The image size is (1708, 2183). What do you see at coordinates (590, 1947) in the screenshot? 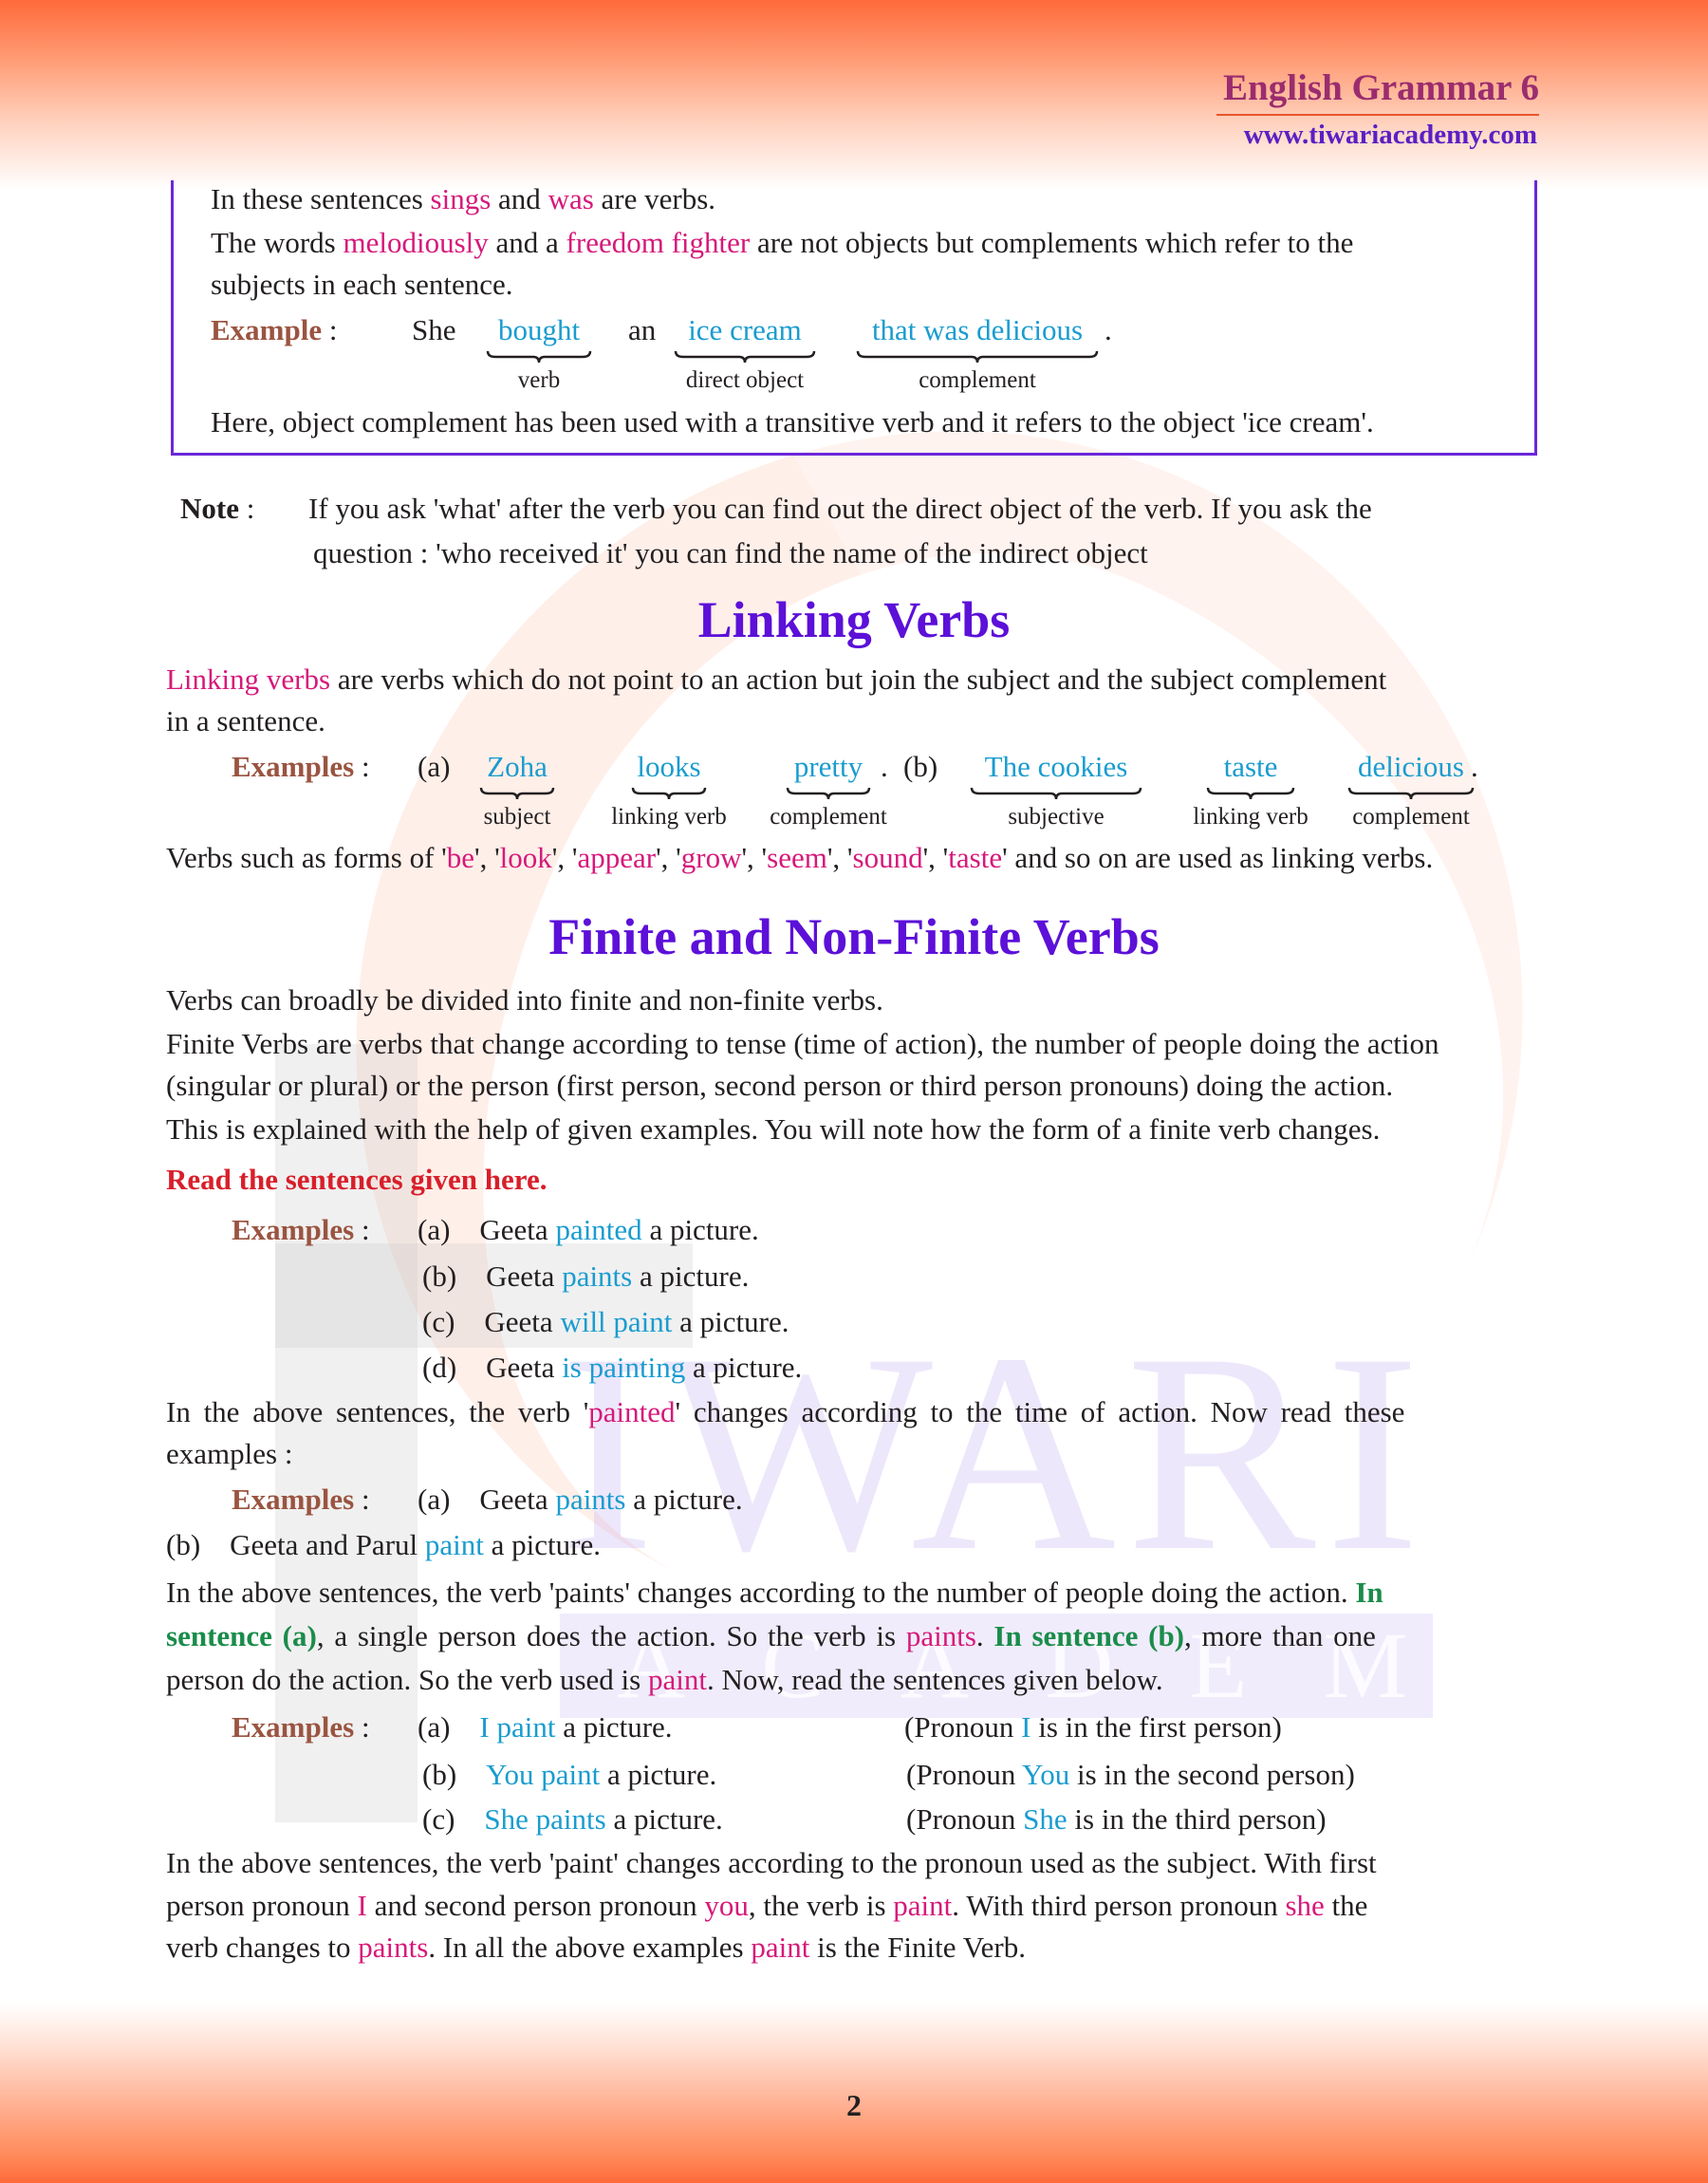
I see `text: . In all the above examples` at bounding box center [590, 1947].